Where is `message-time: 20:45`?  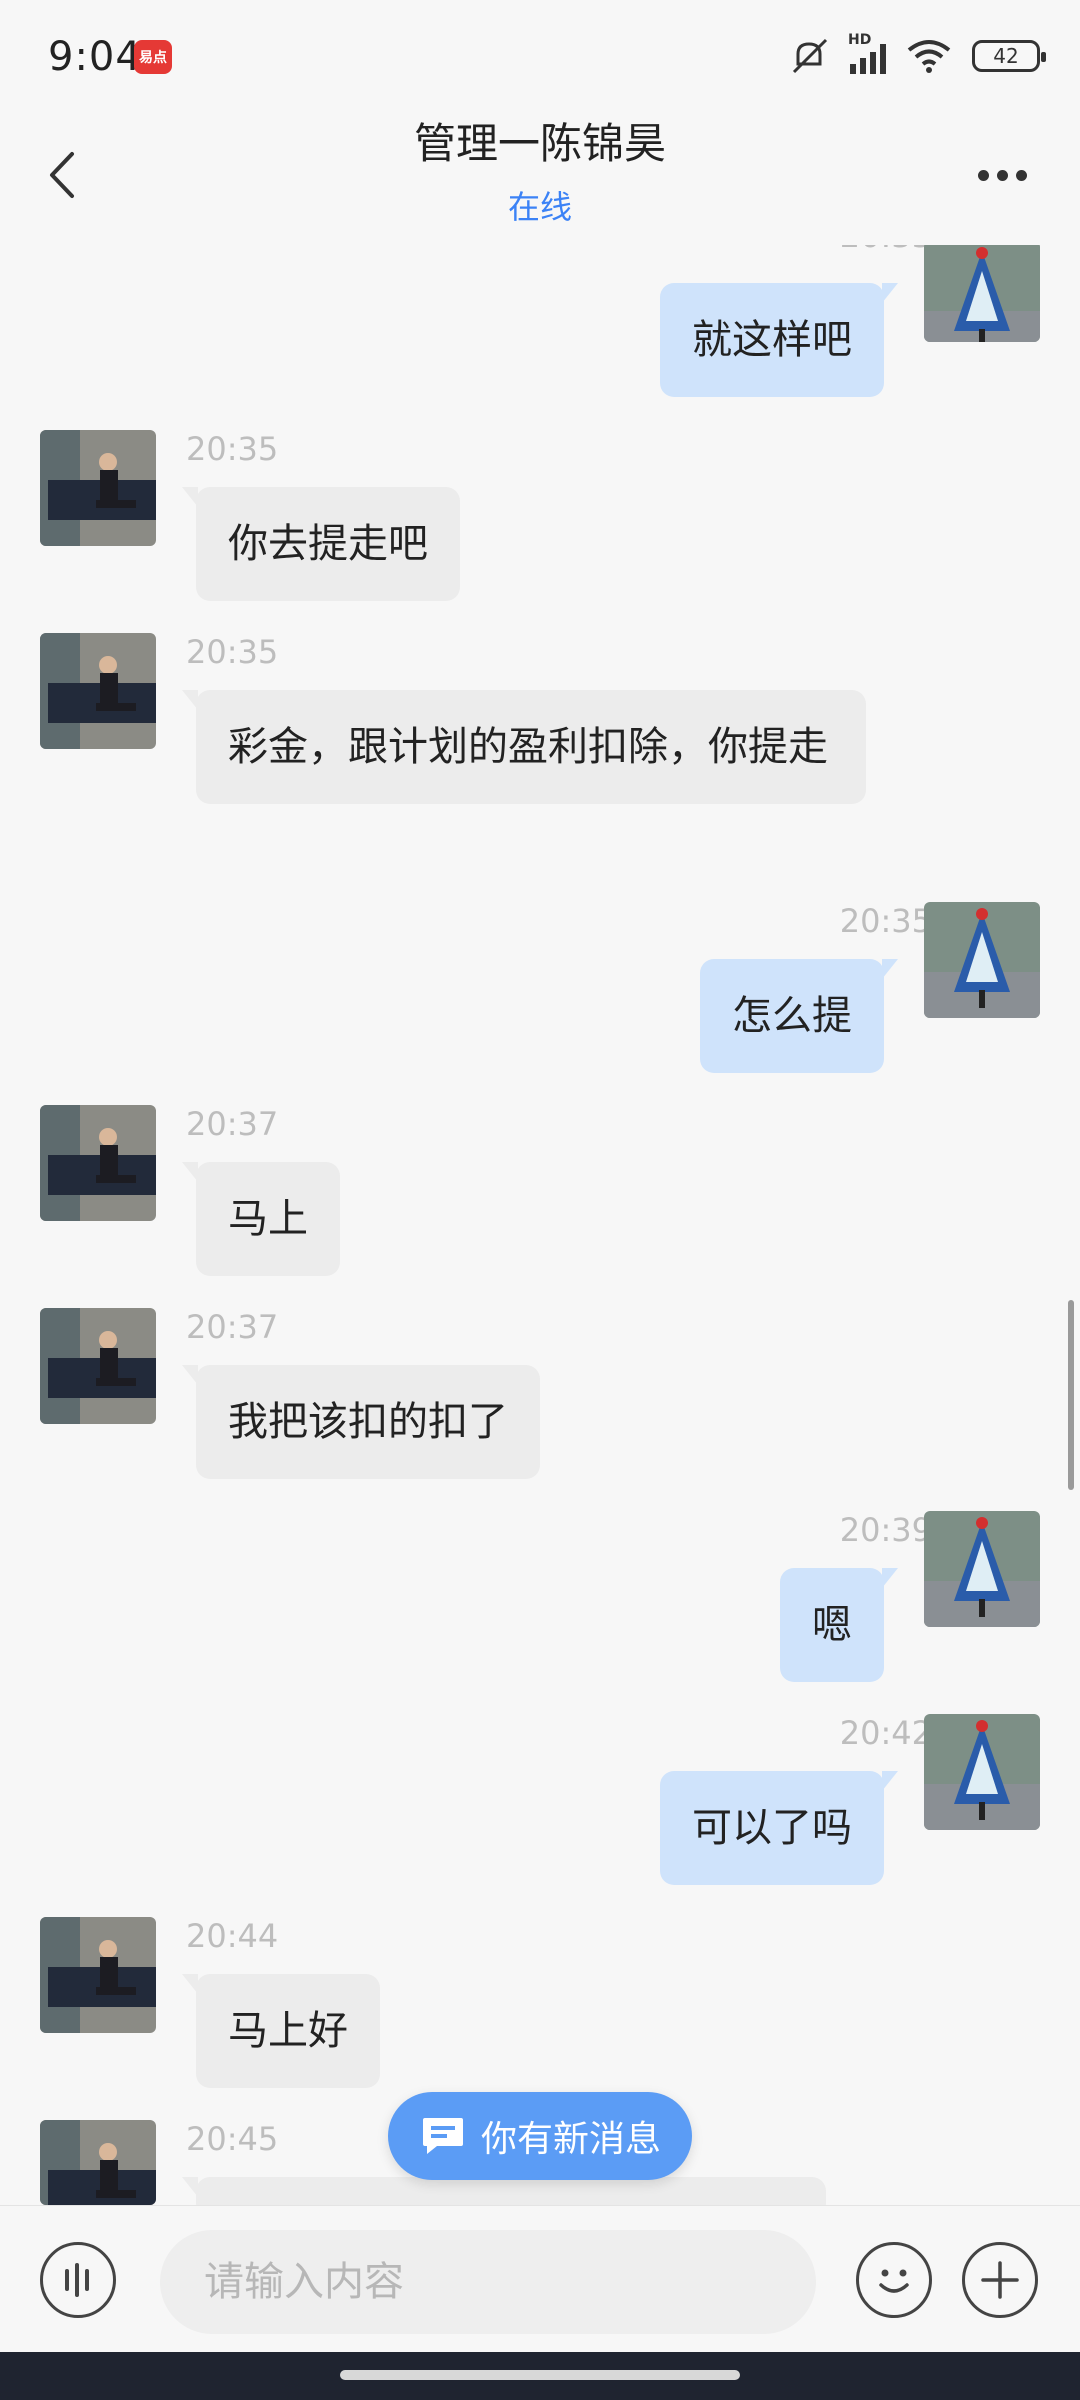 message-time: 20:45 is located at coordinates (232, 2139).